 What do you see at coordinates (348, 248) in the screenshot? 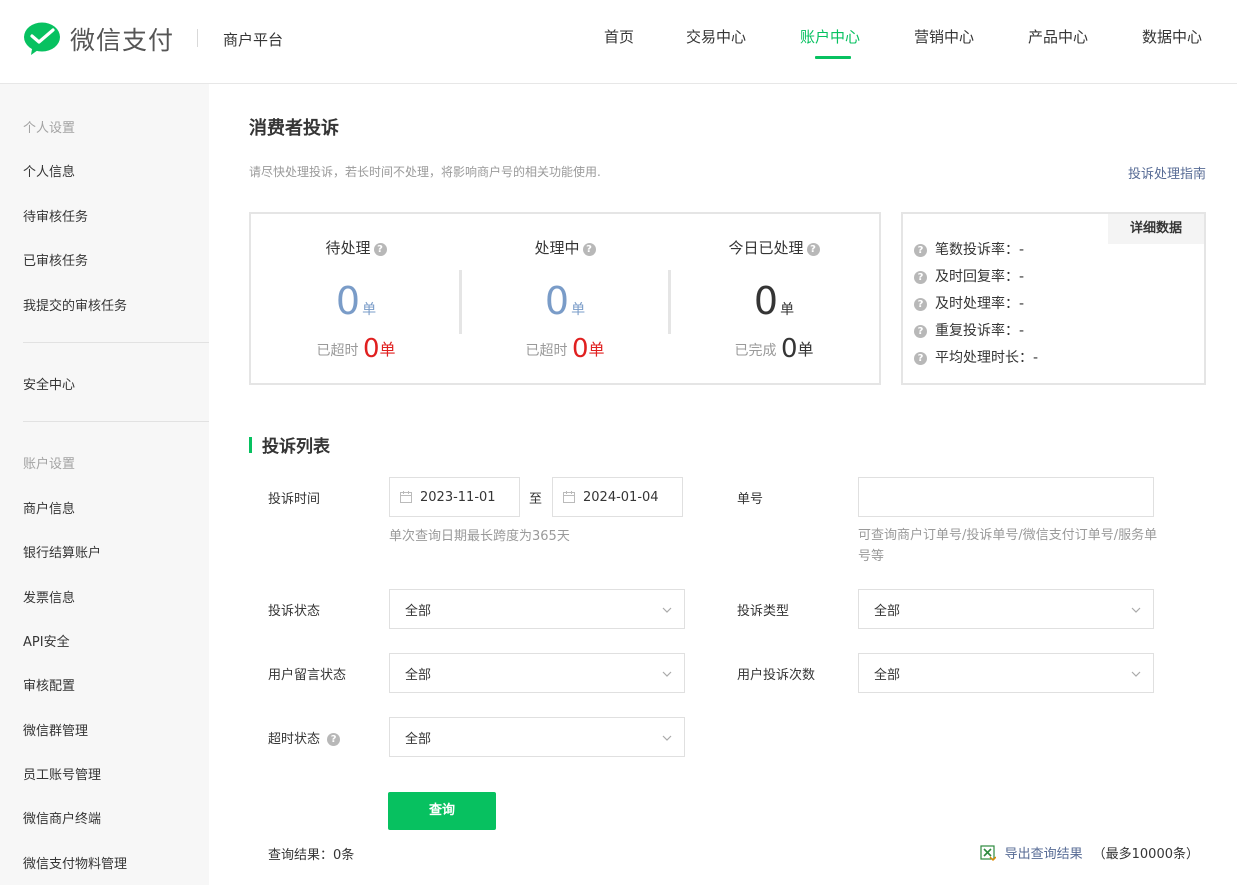
I see `stat-pending-label: 待处理` at bounding box center [348, 248].